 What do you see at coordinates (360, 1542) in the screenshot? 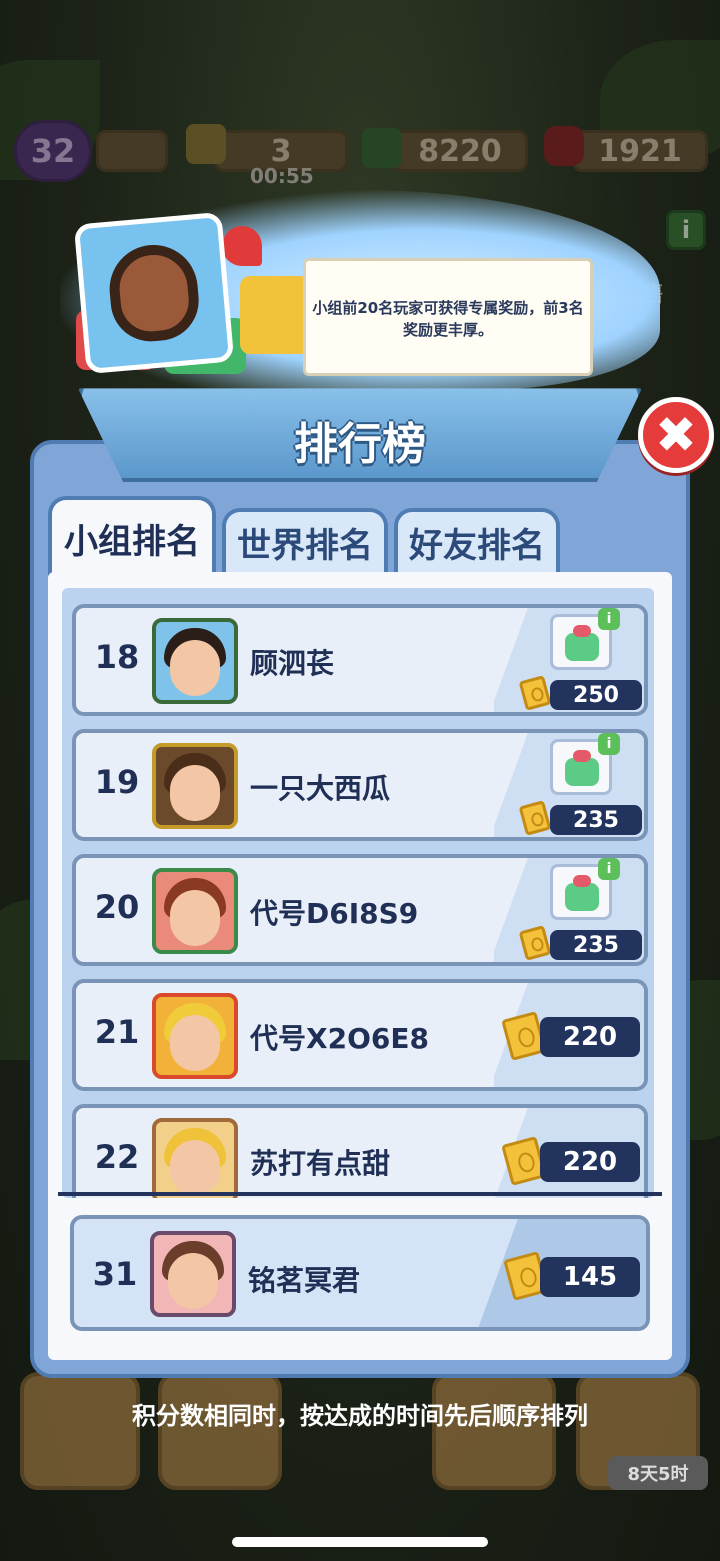
I see `home-indicator` at bounding box center [360, 1542].